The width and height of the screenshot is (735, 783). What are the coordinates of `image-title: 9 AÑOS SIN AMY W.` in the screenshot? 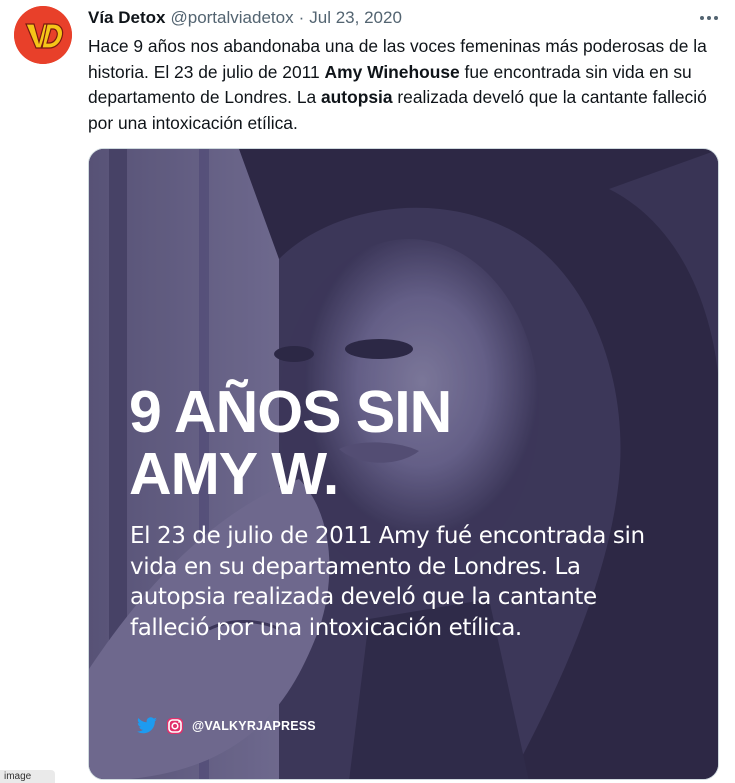 It's located at (290, 443).